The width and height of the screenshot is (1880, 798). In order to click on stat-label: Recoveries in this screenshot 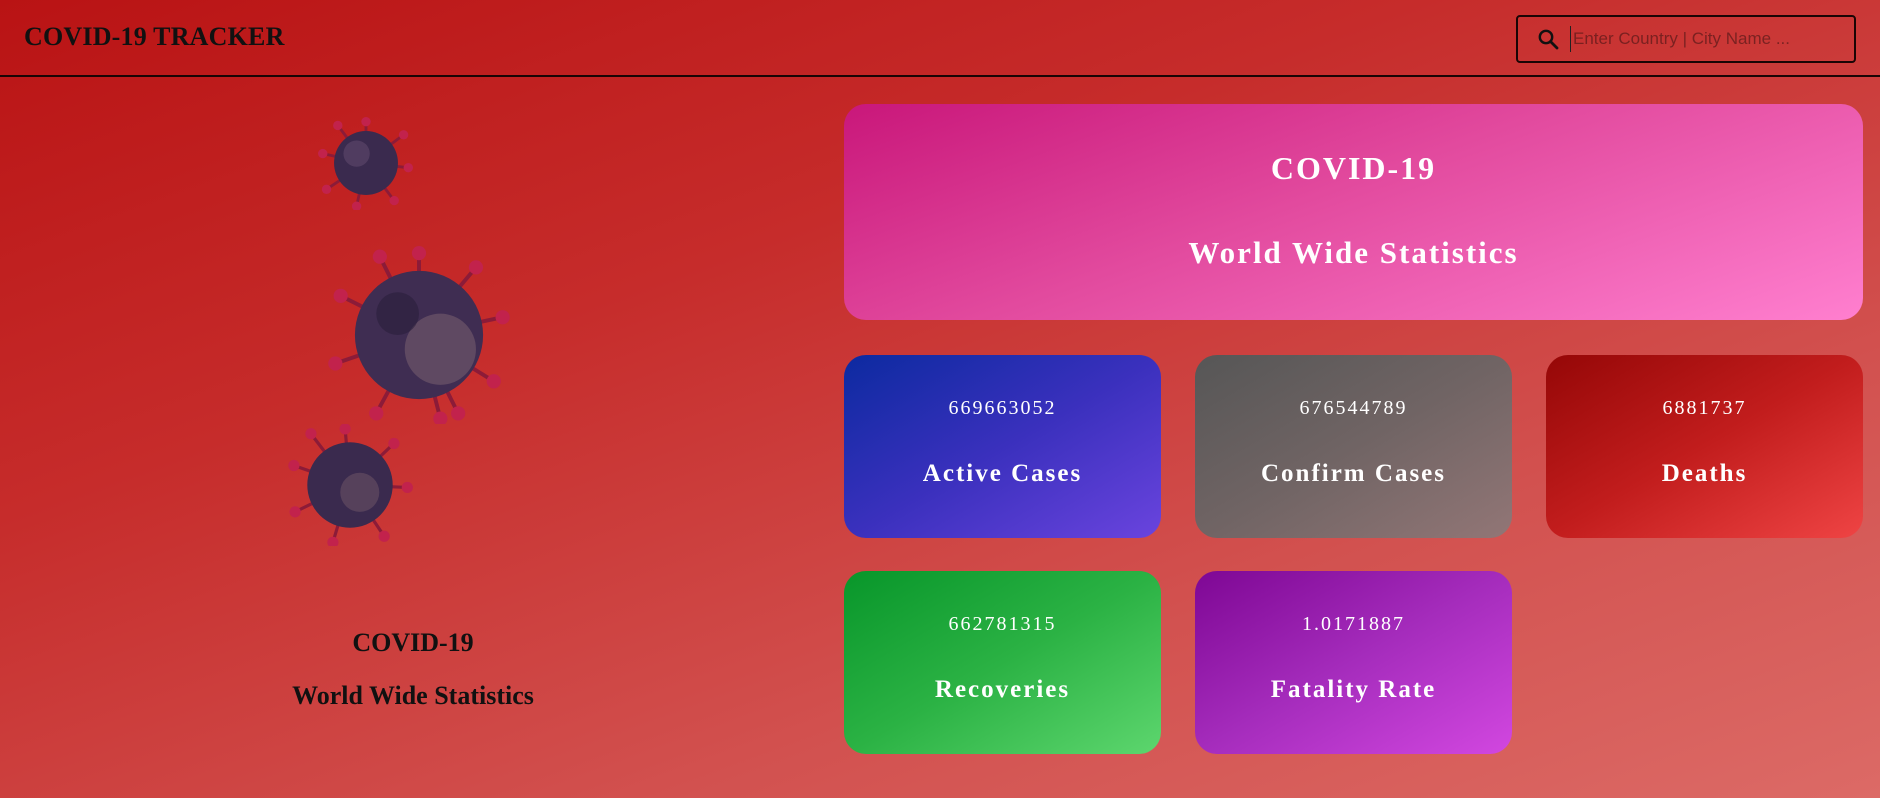, I will do `click(1002, 689)`.